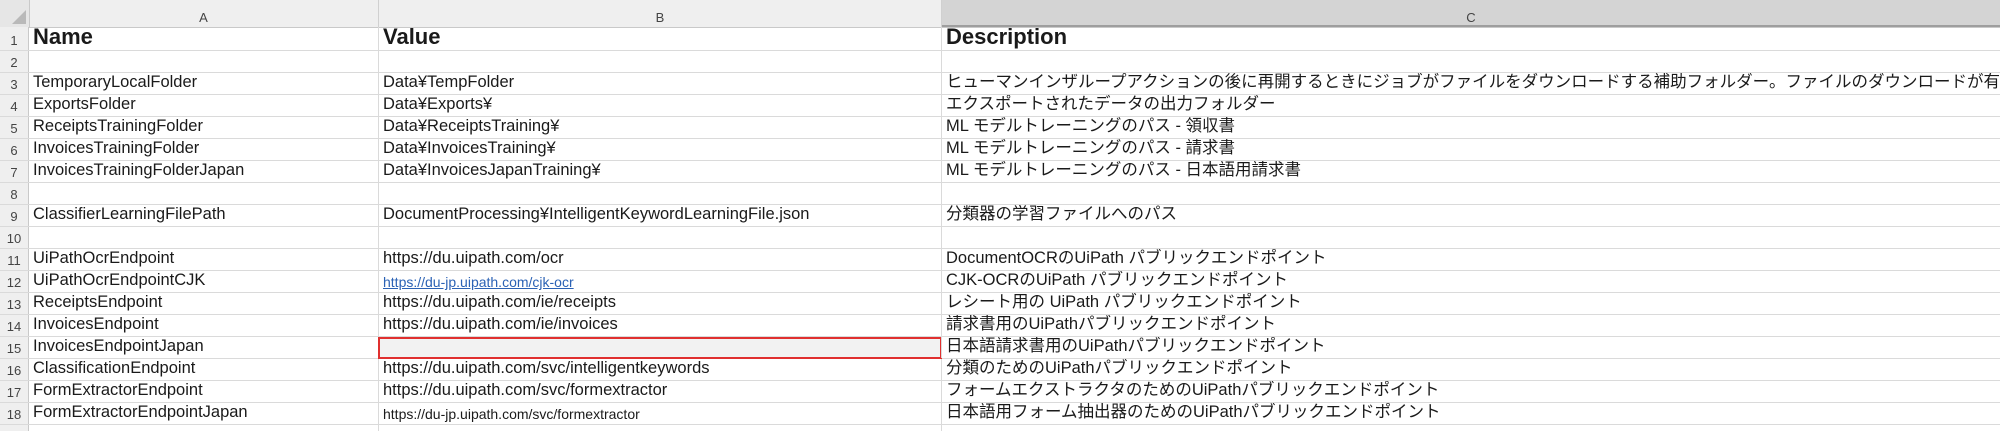 This screenshot has height=431, width=2000. Describe the element at coordinates (660, 428) in the screenshot. I see `cell-b19` at that location.